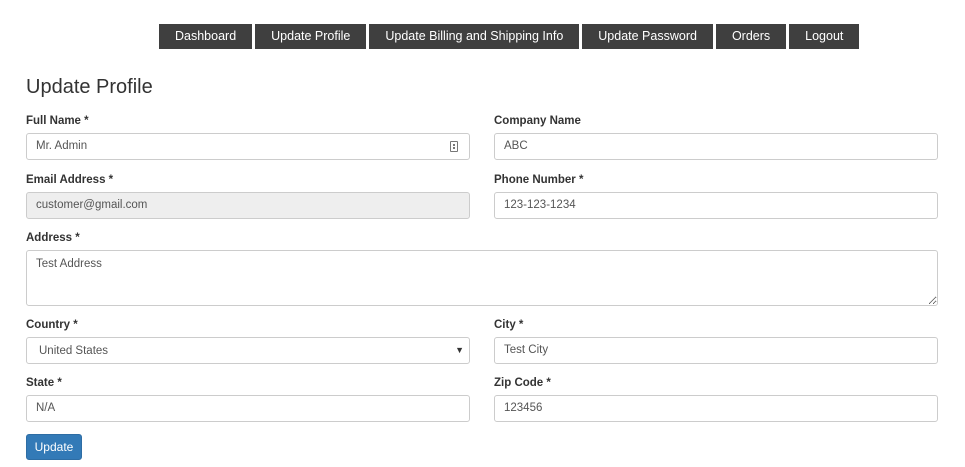 This screenshot has height=467, width=965. What do you see at coordinates (53, 238) in the screenshot?
I see `address-label: Address *` at bounding box center [53, 238].